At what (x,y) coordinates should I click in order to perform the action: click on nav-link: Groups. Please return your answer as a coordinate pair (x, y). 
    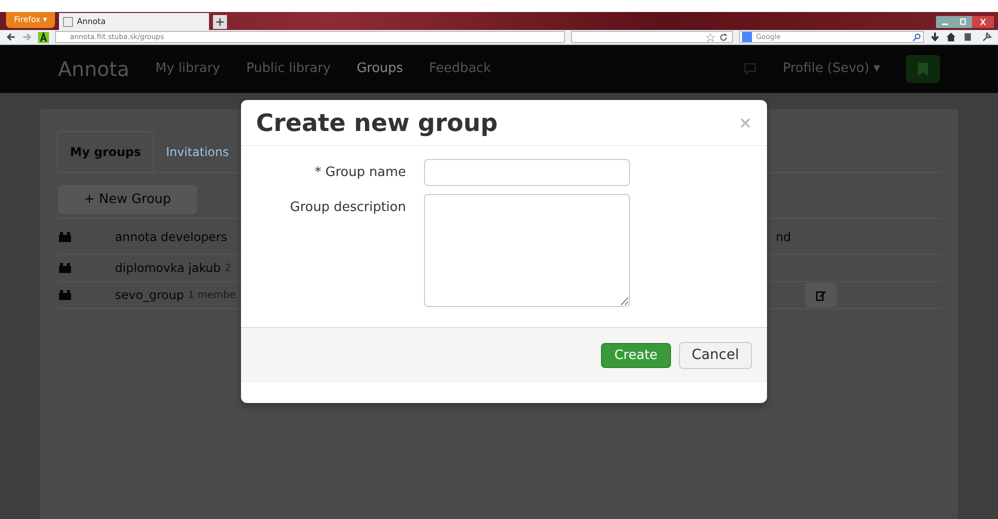
    Looking at the image, I should click on (380, 69).